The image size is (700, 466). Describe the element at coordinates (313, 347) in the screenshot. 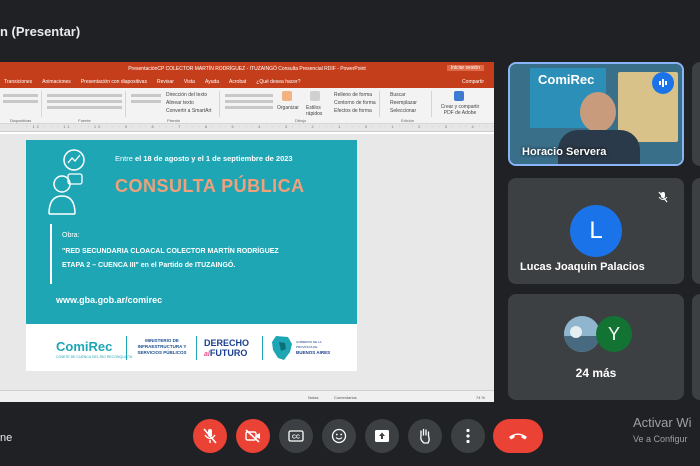

I see `buenos-aires-logo: GOBIERNO DE LA PROVINCIA DE BUENOS AIRES` at that location.